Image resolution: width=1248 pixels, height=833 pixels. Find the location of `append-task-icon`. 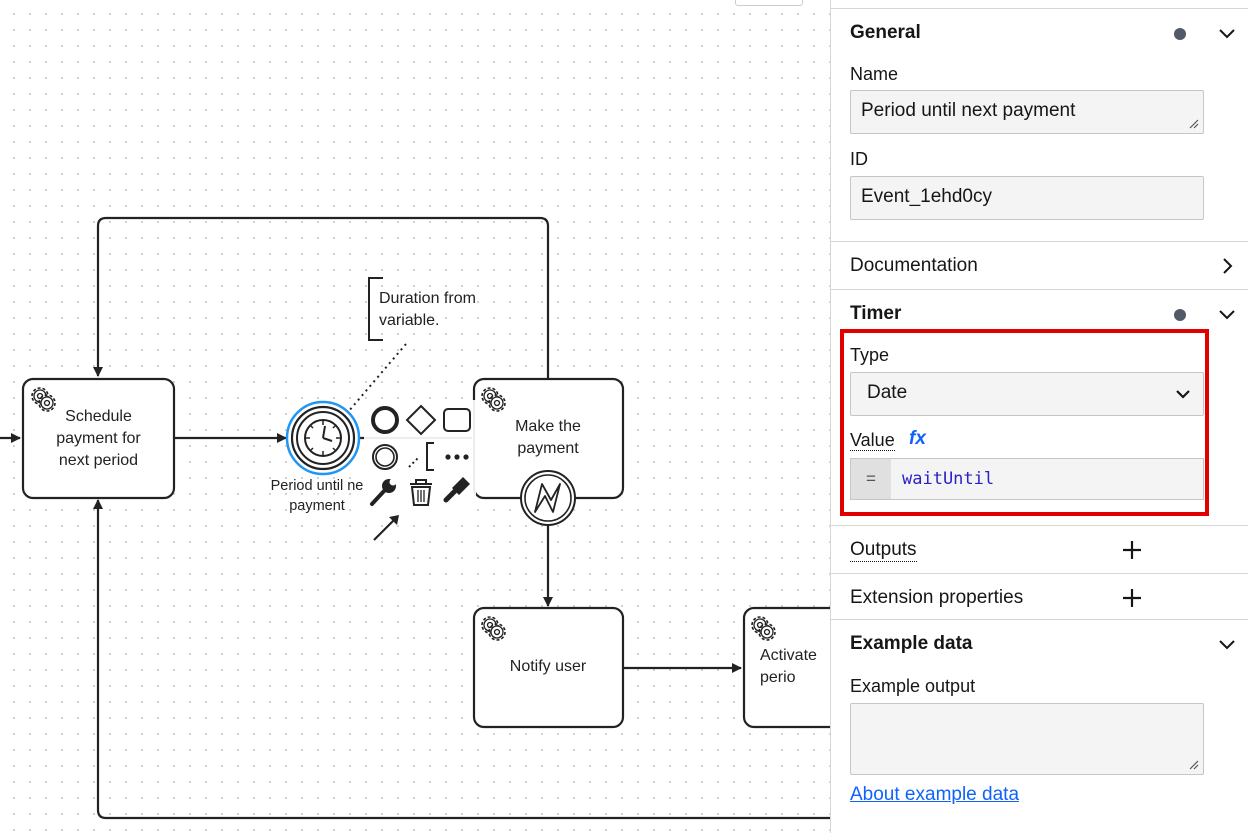

append-task-icon is located at coordinates (457, 420).